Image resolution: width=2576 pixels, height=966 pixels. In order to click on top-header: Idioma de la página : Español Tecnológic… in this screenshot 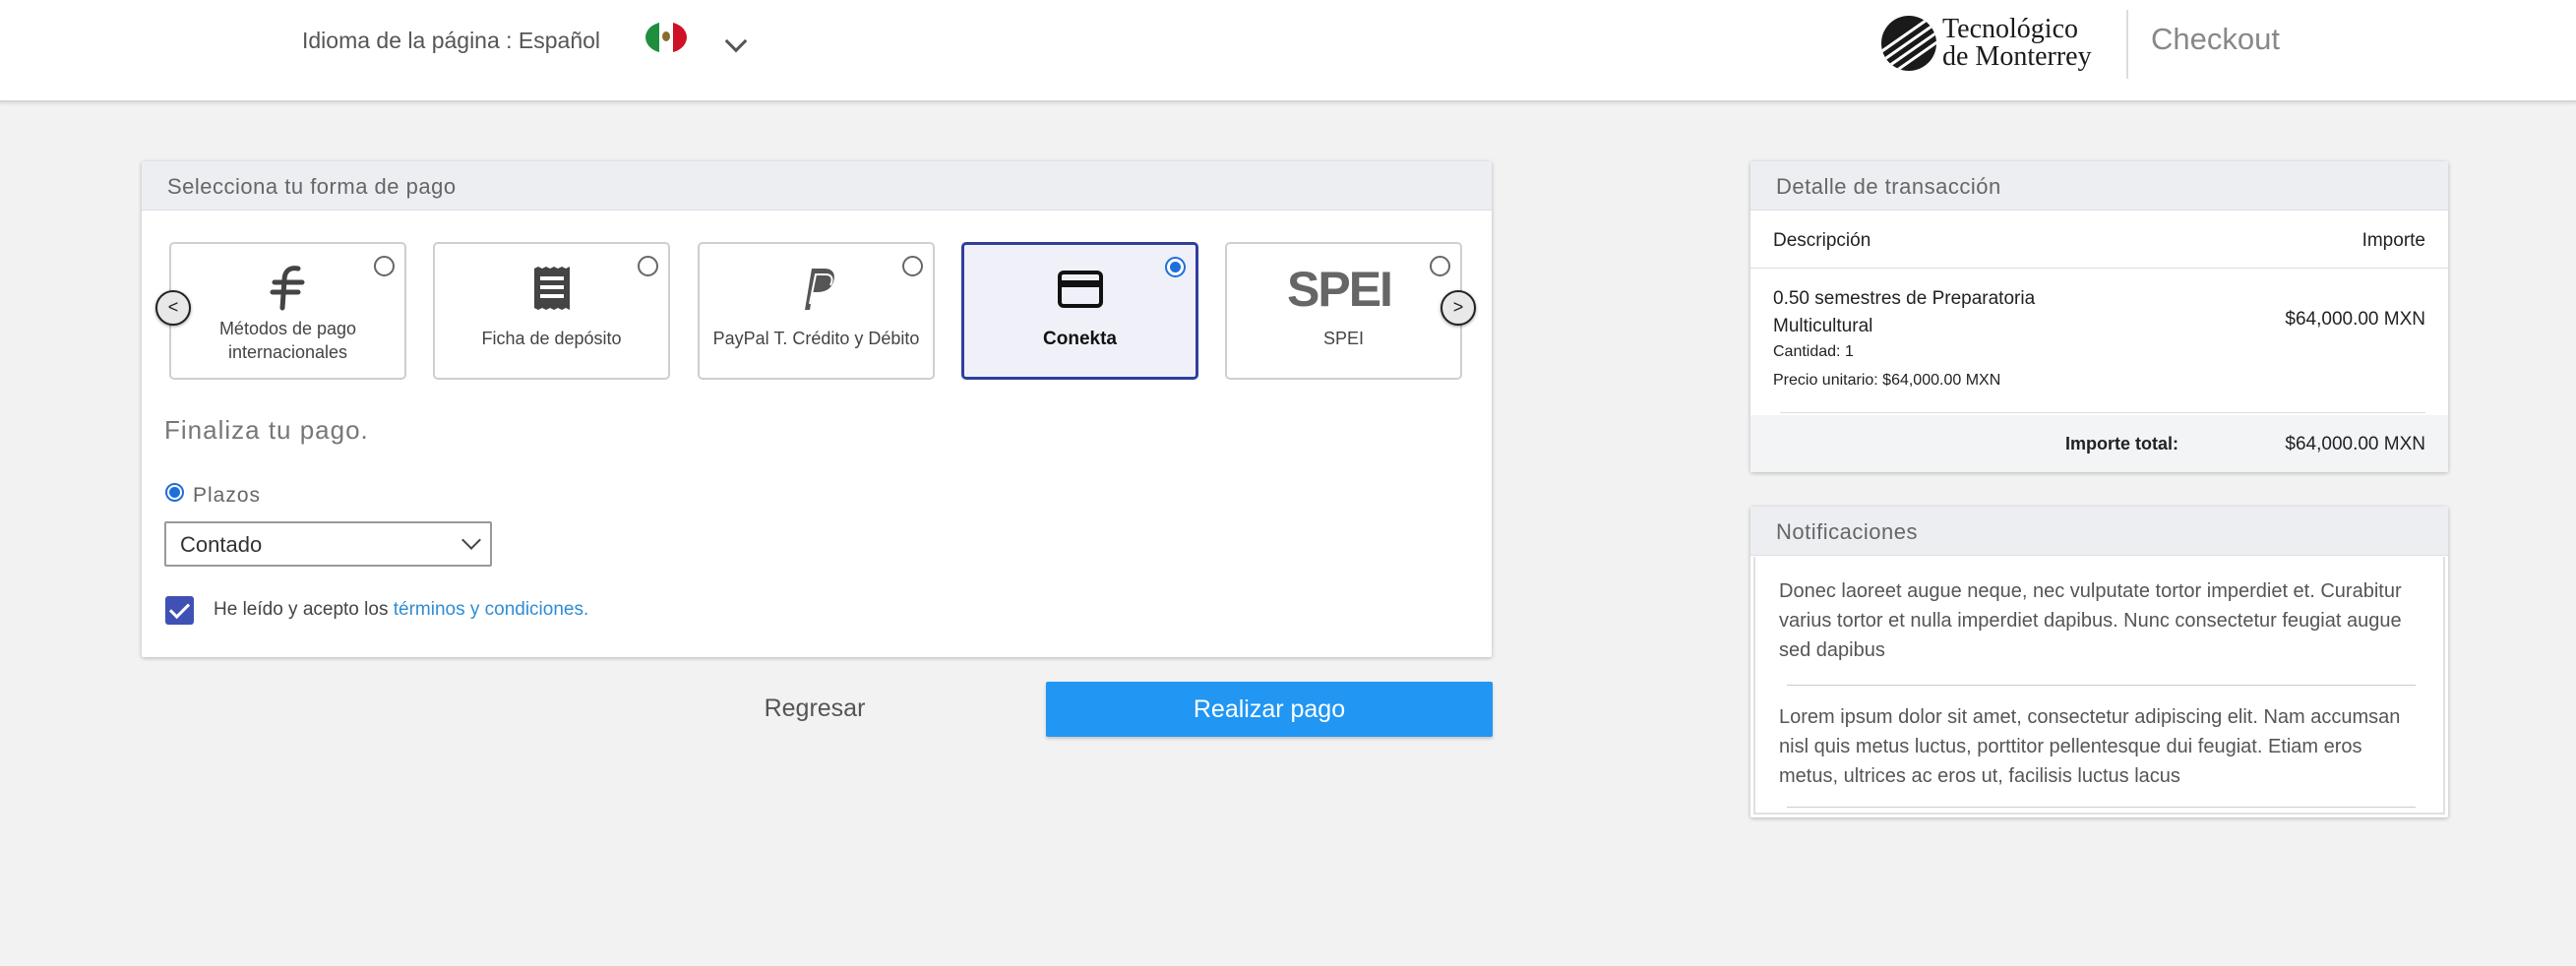, I will do `click(1288, 51)`.